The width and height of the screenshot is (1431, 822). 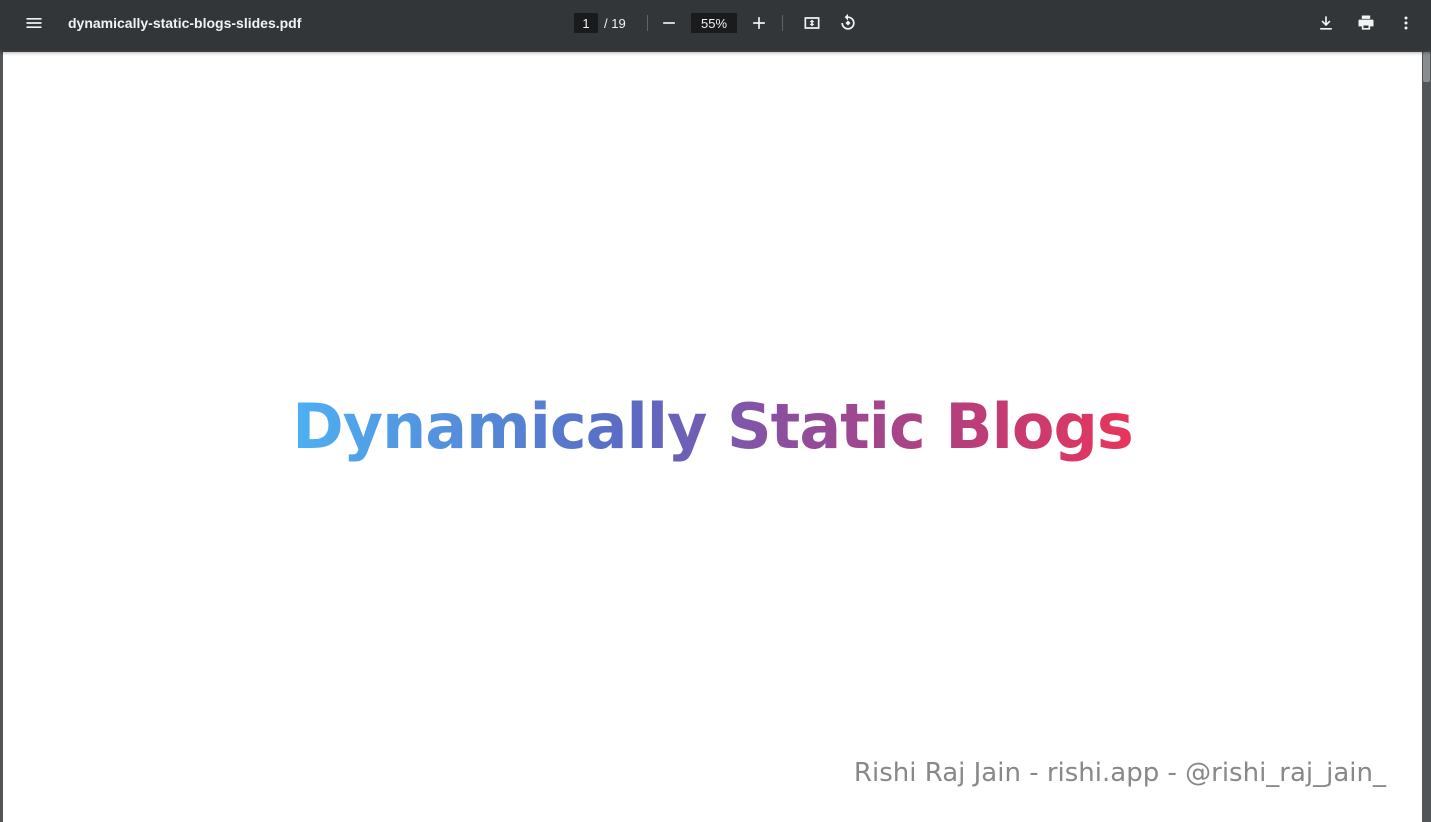 I want to click on fit-wrap, so click(x=812, y=23).